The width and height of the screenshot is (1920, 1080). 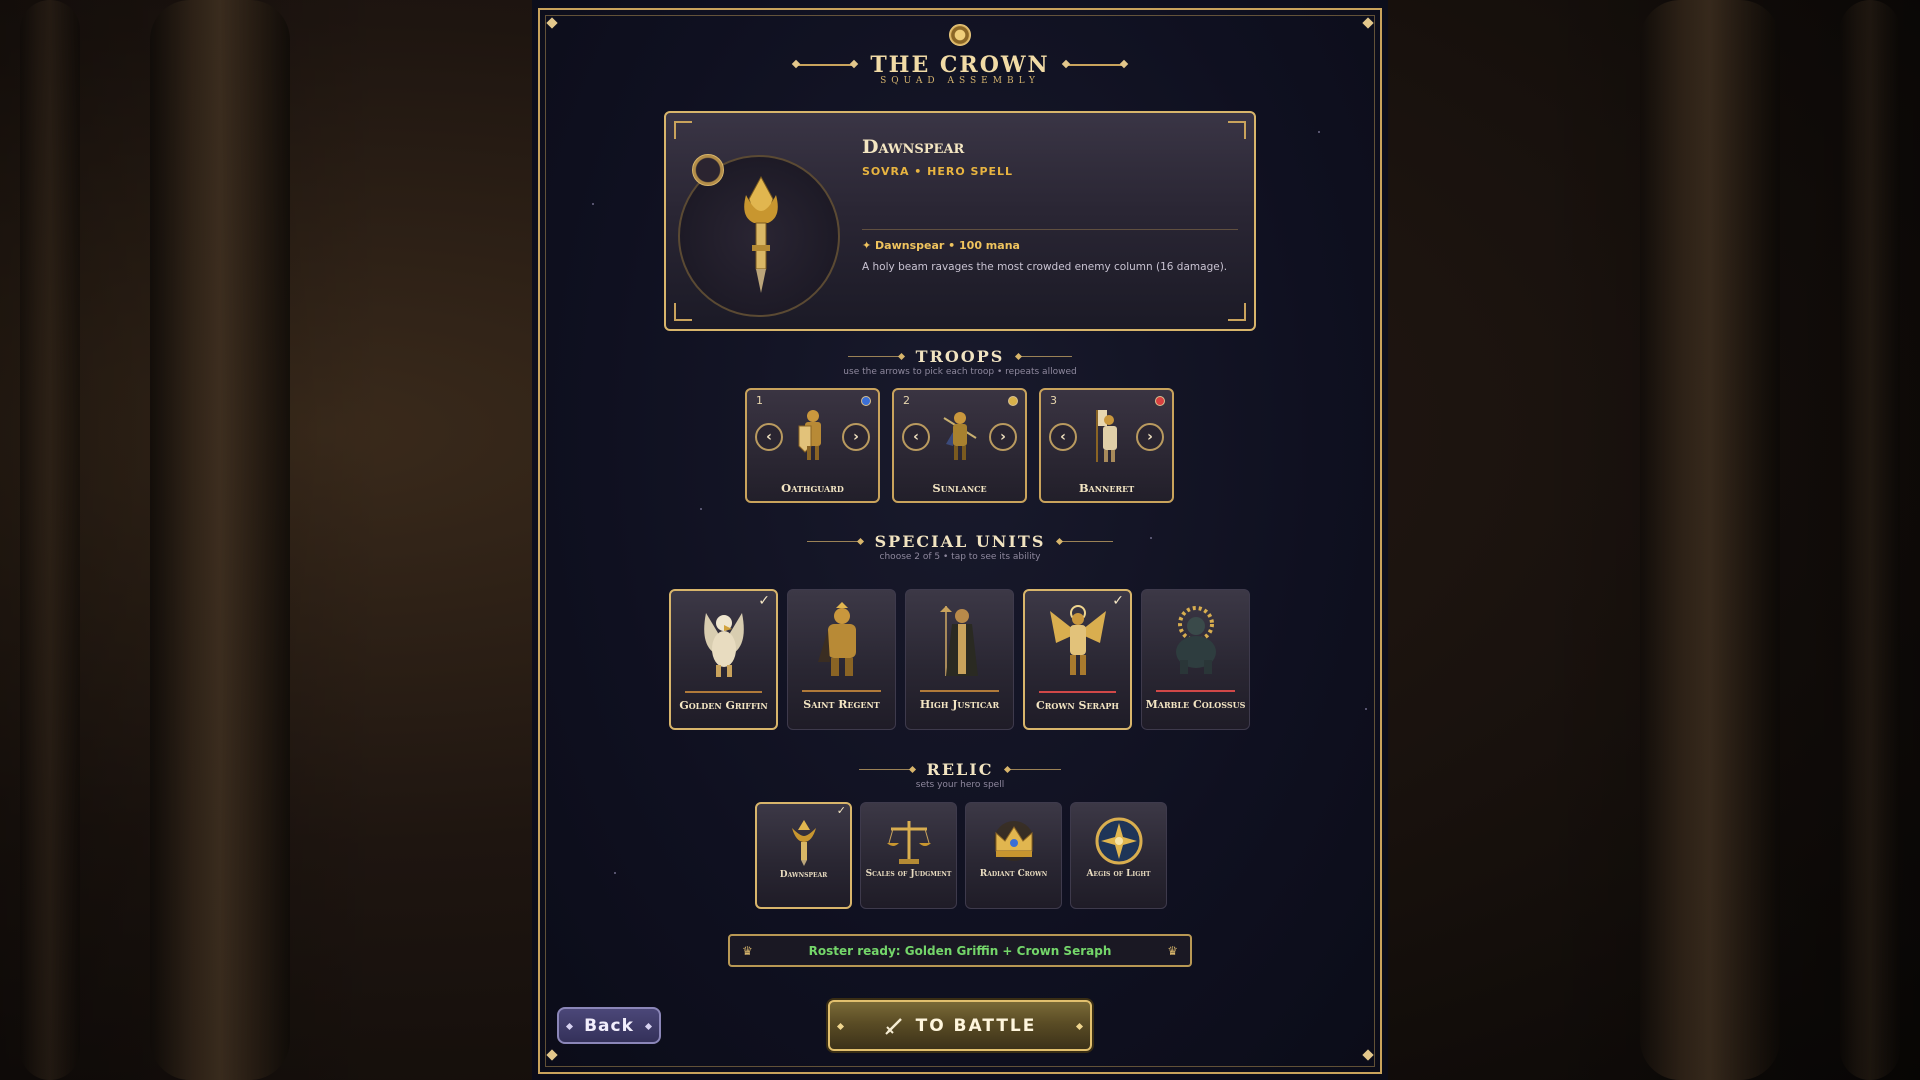 I want to click on to-battle-label: TO BATTLE, so click(x=976, y=1025).